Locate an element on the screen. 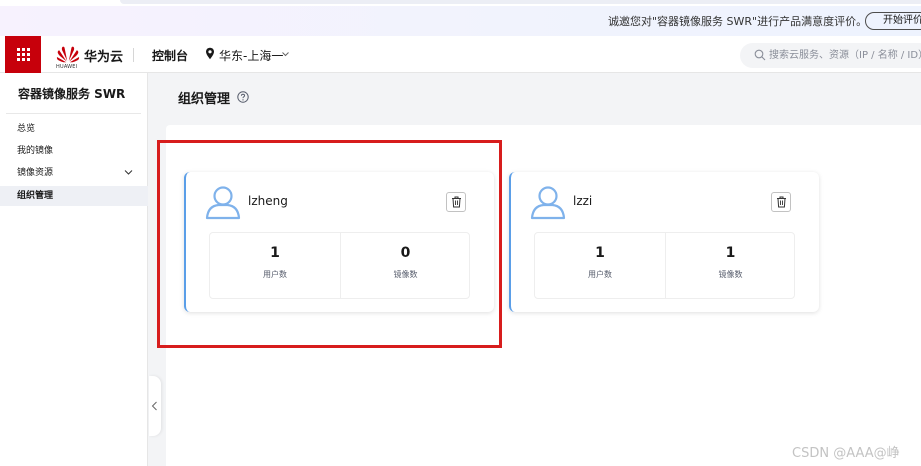 This screenshot has width=921, height=466. org-card: lzzi 1 用户数 1 镜像数 is located at coordinates (664, 242).